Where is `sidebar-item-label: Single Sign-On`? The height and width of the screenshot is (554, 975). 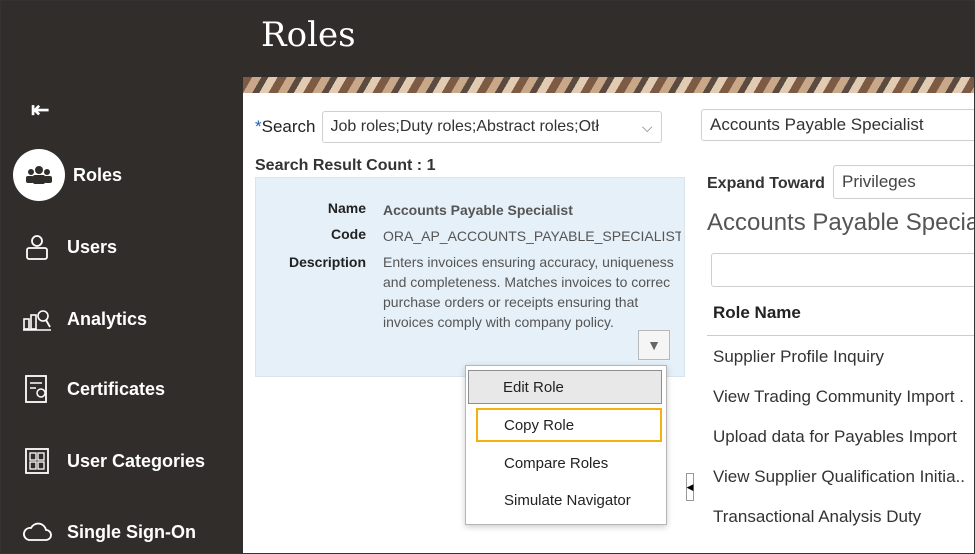
sidebar-item-label: Single Sign-On is located at coordinates (131, 531).